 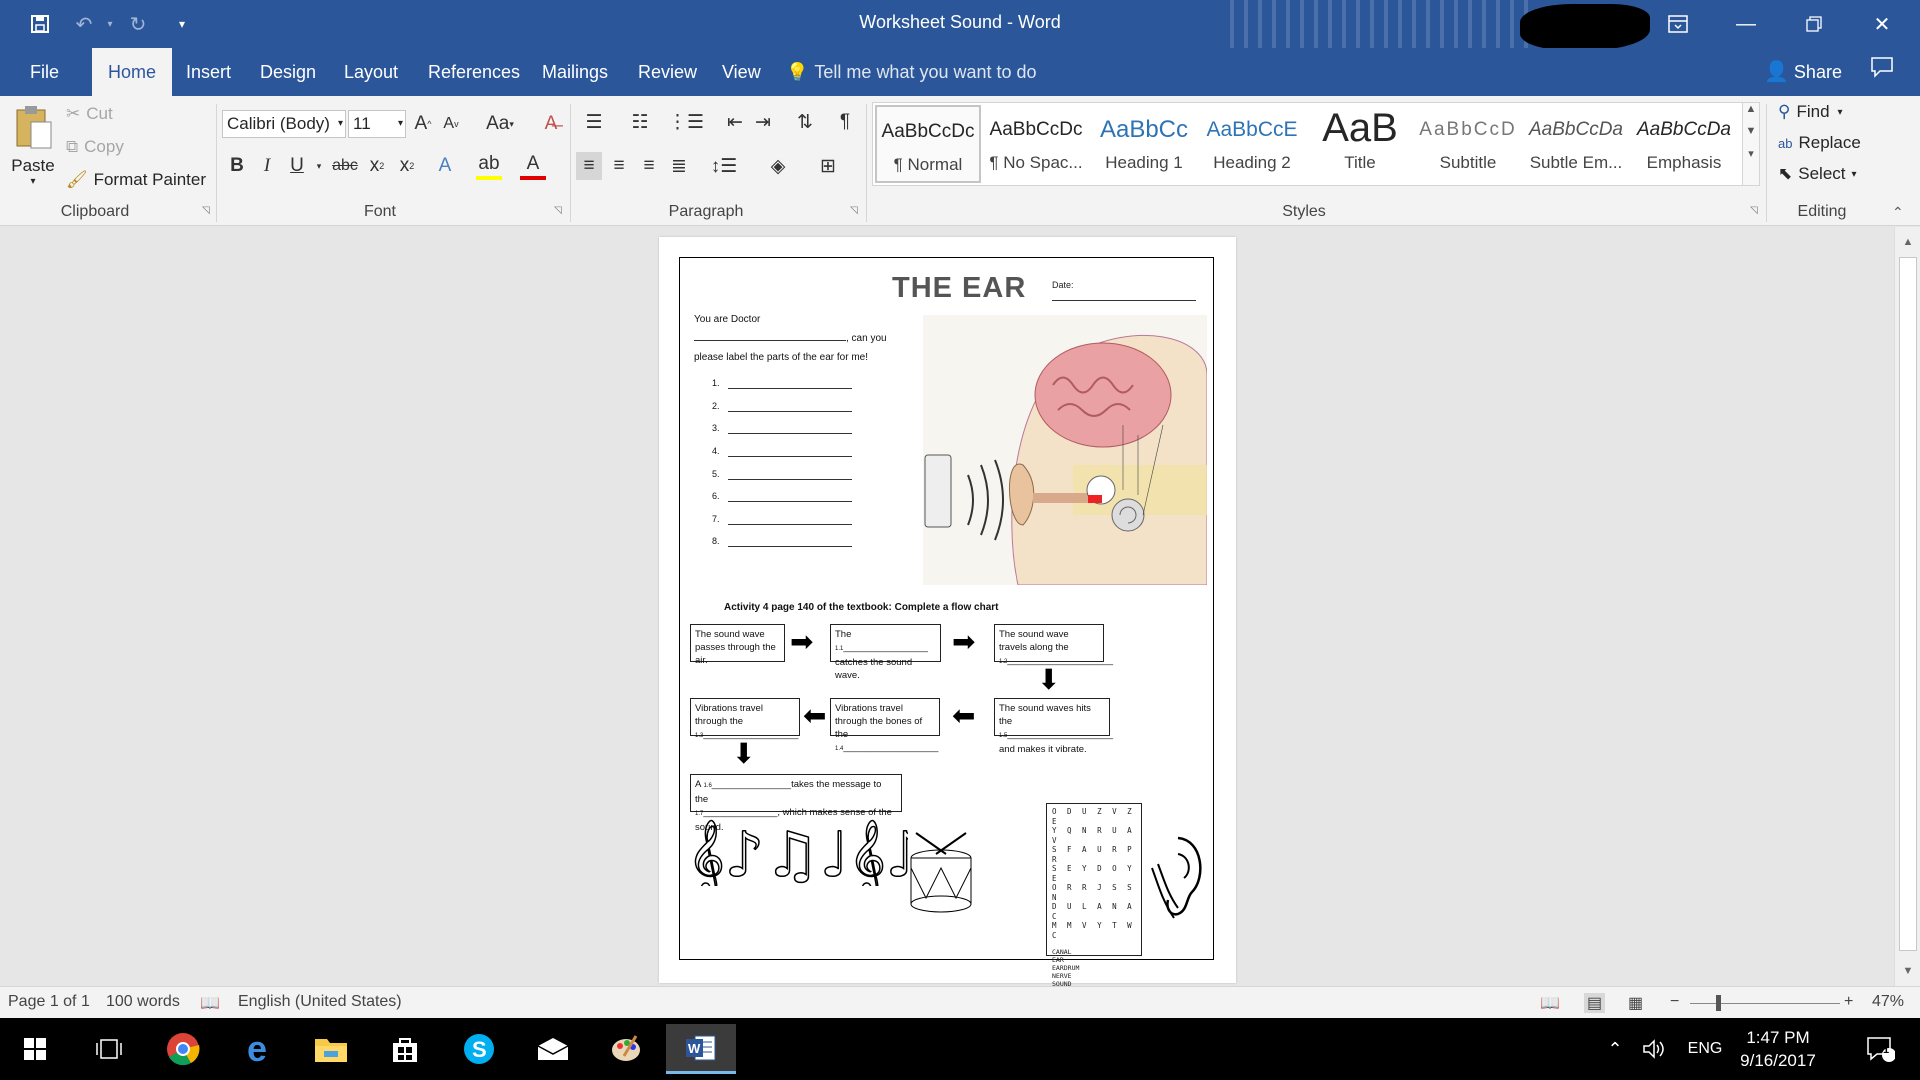 What do you see at coordinates (320, 1002) in the screenshot?
I see `language: English (United States)` at bounding box center [320, 1002].